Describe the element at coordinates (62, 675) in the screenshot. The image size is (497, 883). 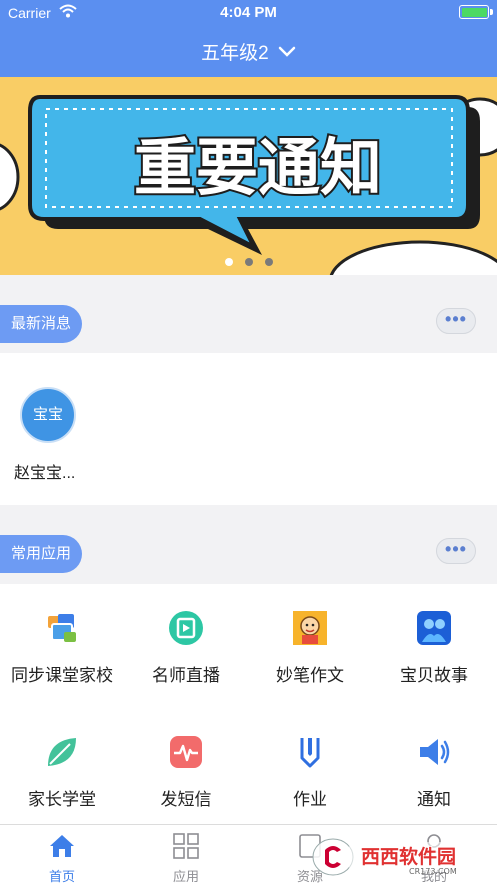
I see `app-label: 同步课堂家校` at that location.